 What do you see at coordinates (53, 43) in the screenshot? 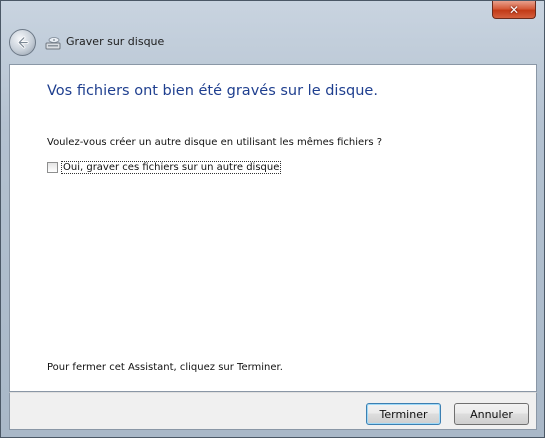
I see `burn-disc-icon` at bounding box center [53, 43].